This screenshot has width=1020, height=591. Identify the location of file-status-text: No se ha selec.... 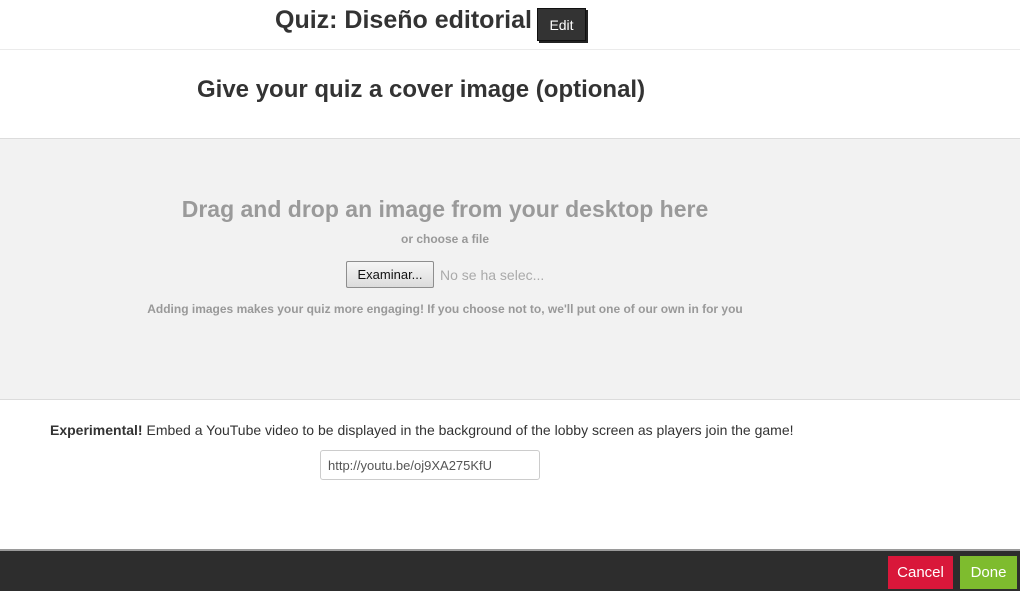
(492, 274).